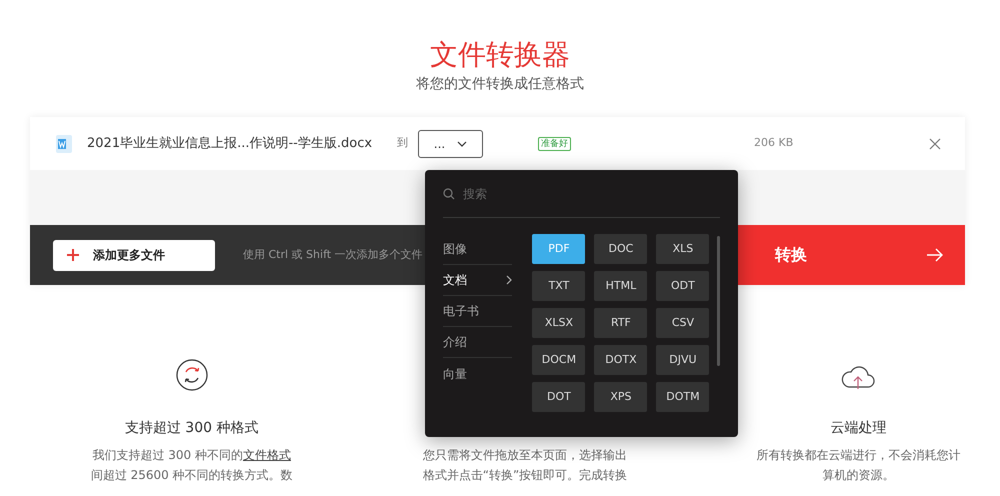  Describe the element at coordinates (524, 455) in the screenshot. I see `feature-description: 您只需将文件拖放至本页面，选择输出` at that location.